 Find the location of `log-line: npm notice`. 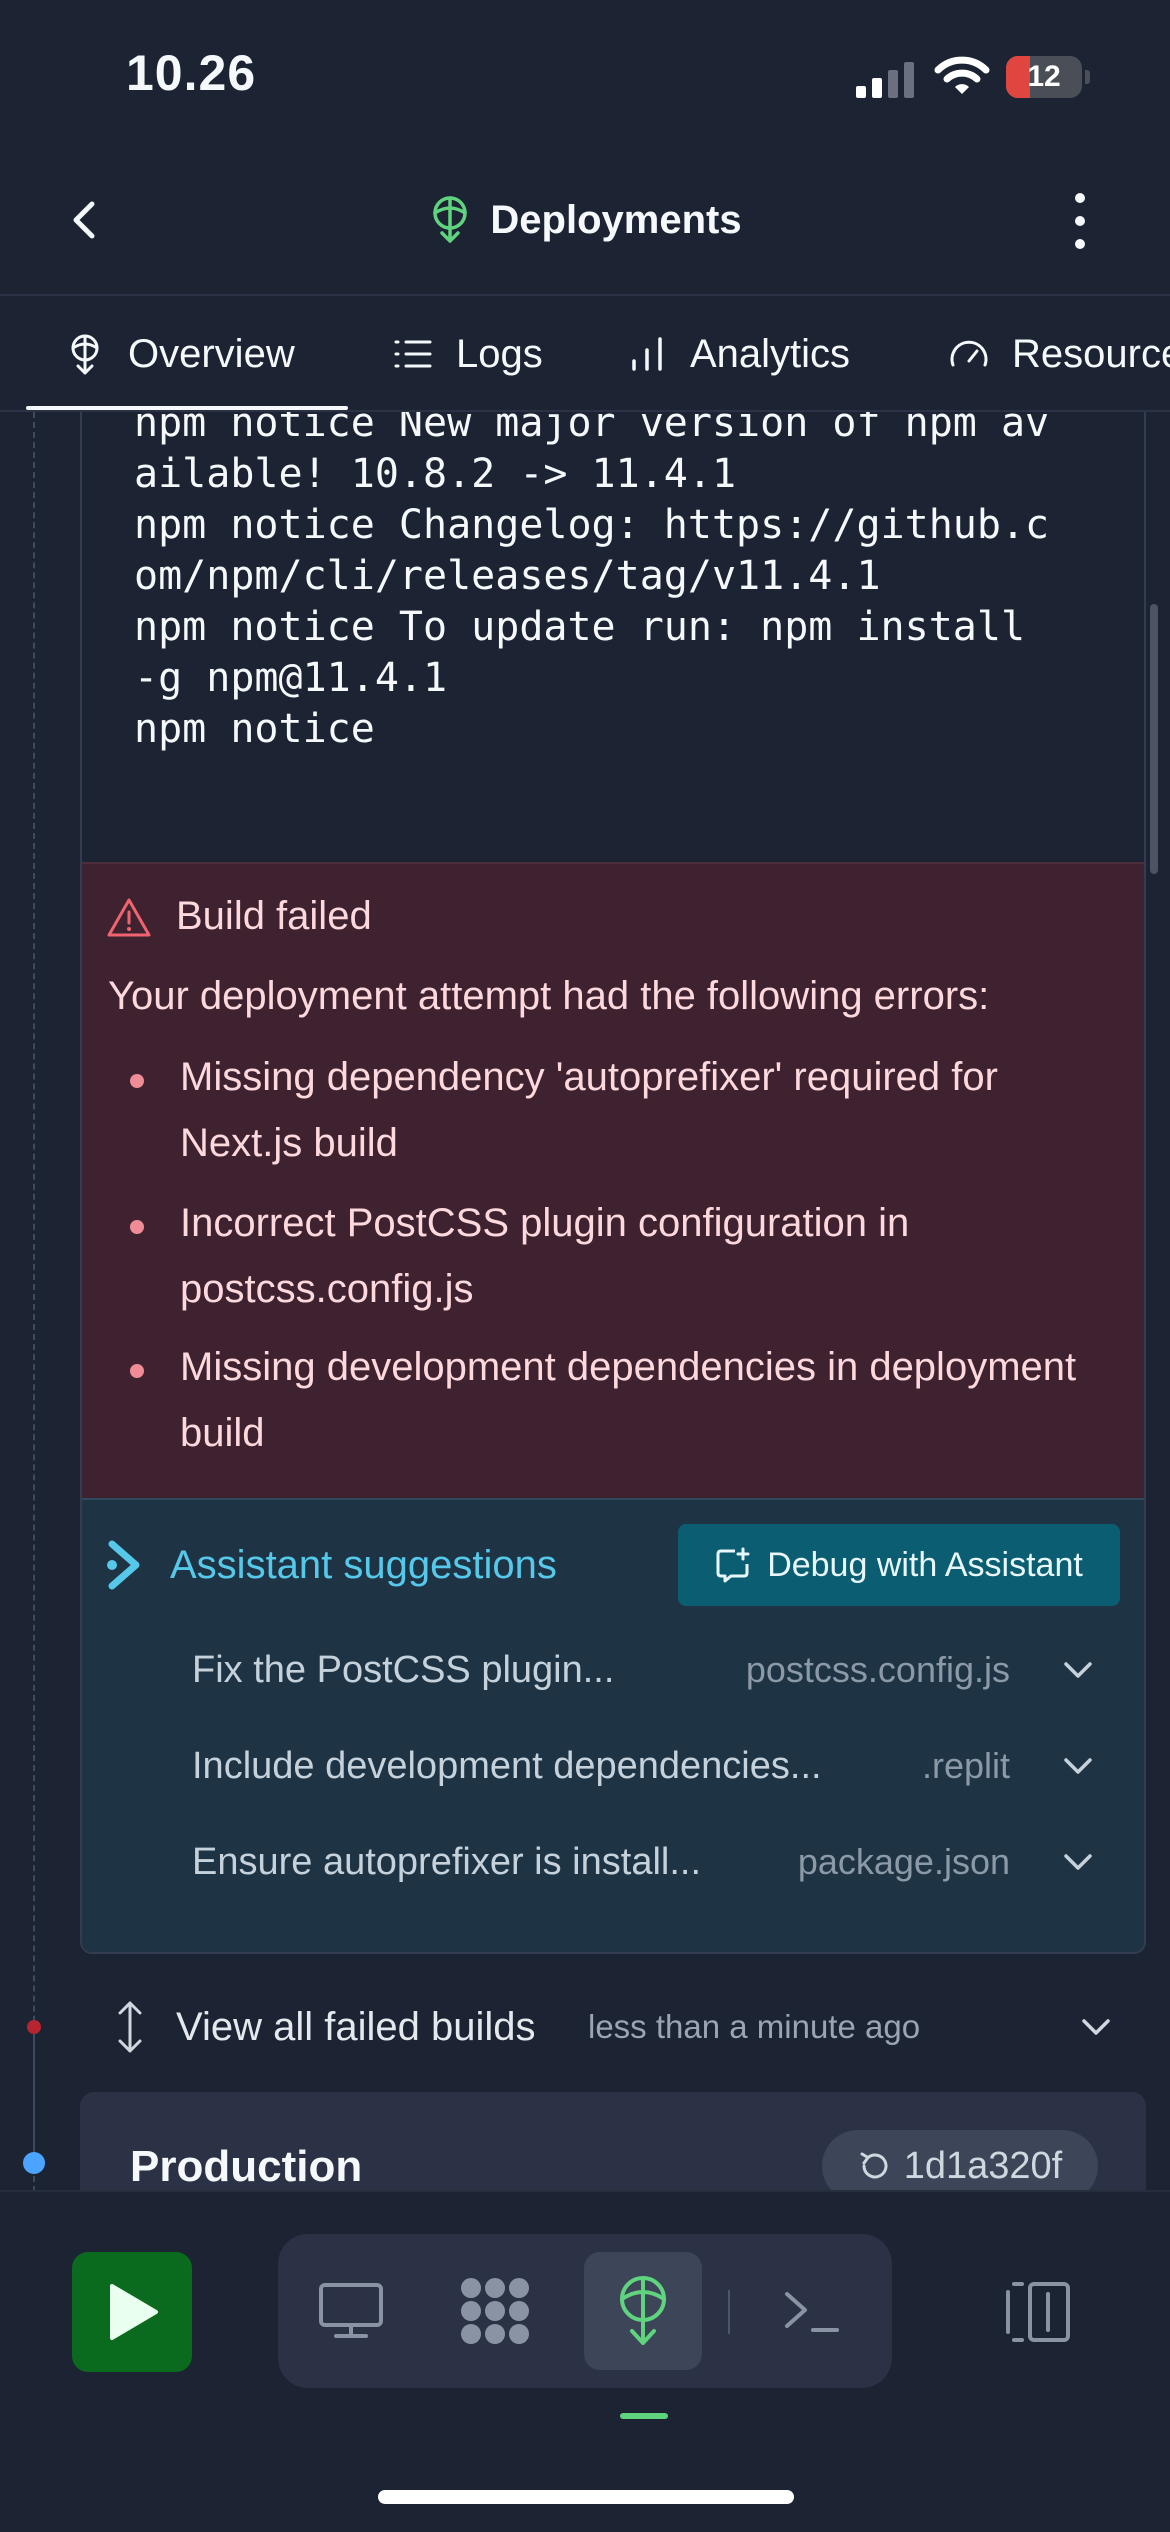

log-line: npm notice is located at coordinates (254, 729).